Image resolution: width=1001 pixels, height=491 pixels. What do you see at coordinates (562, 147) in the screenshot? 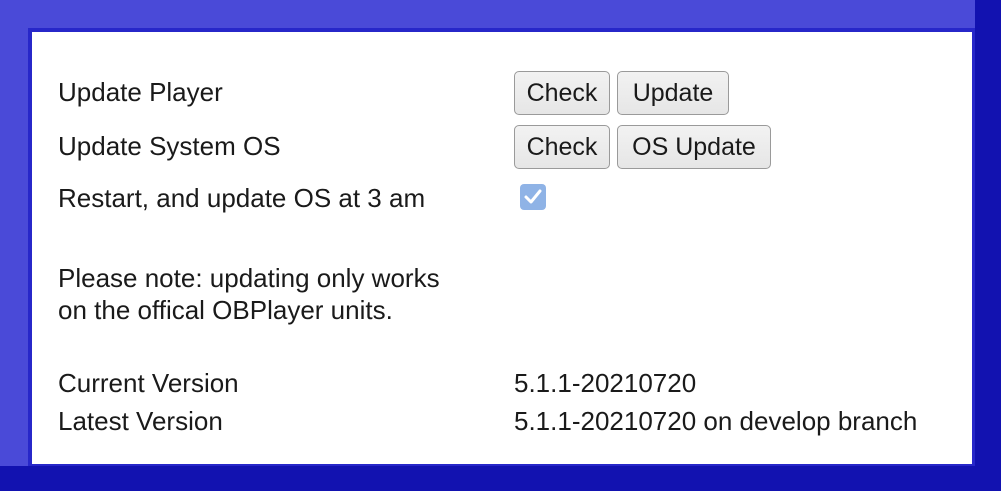
I see `check-os-button: Check` at bounding box center [562, 147].